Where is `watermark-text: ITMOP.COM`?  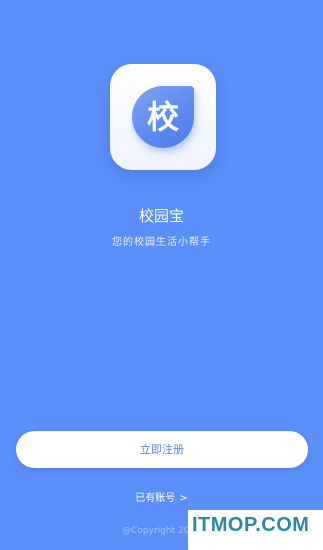
watermark-text: ITMOP.COM is located at coordinates (251, 525).